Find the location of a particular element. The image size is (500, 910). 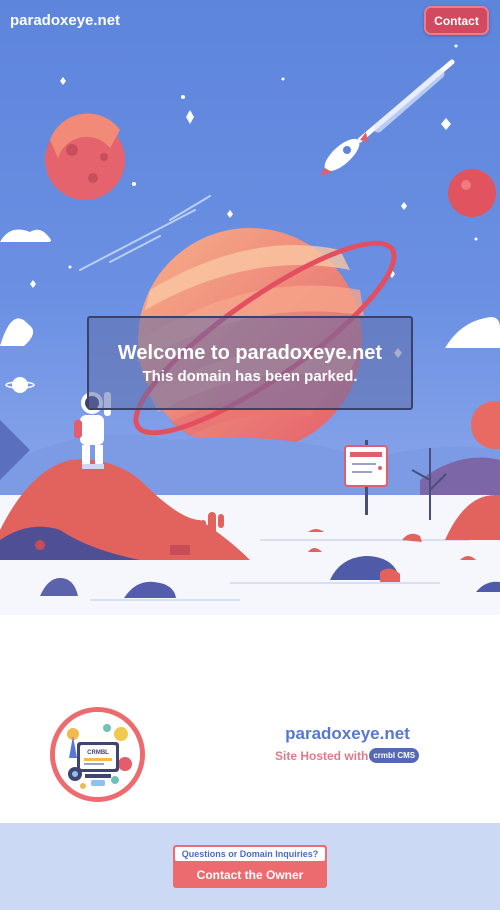

hosted-with-row: Site Hosted with crmbl CMS is located at coordinates (347, 755).